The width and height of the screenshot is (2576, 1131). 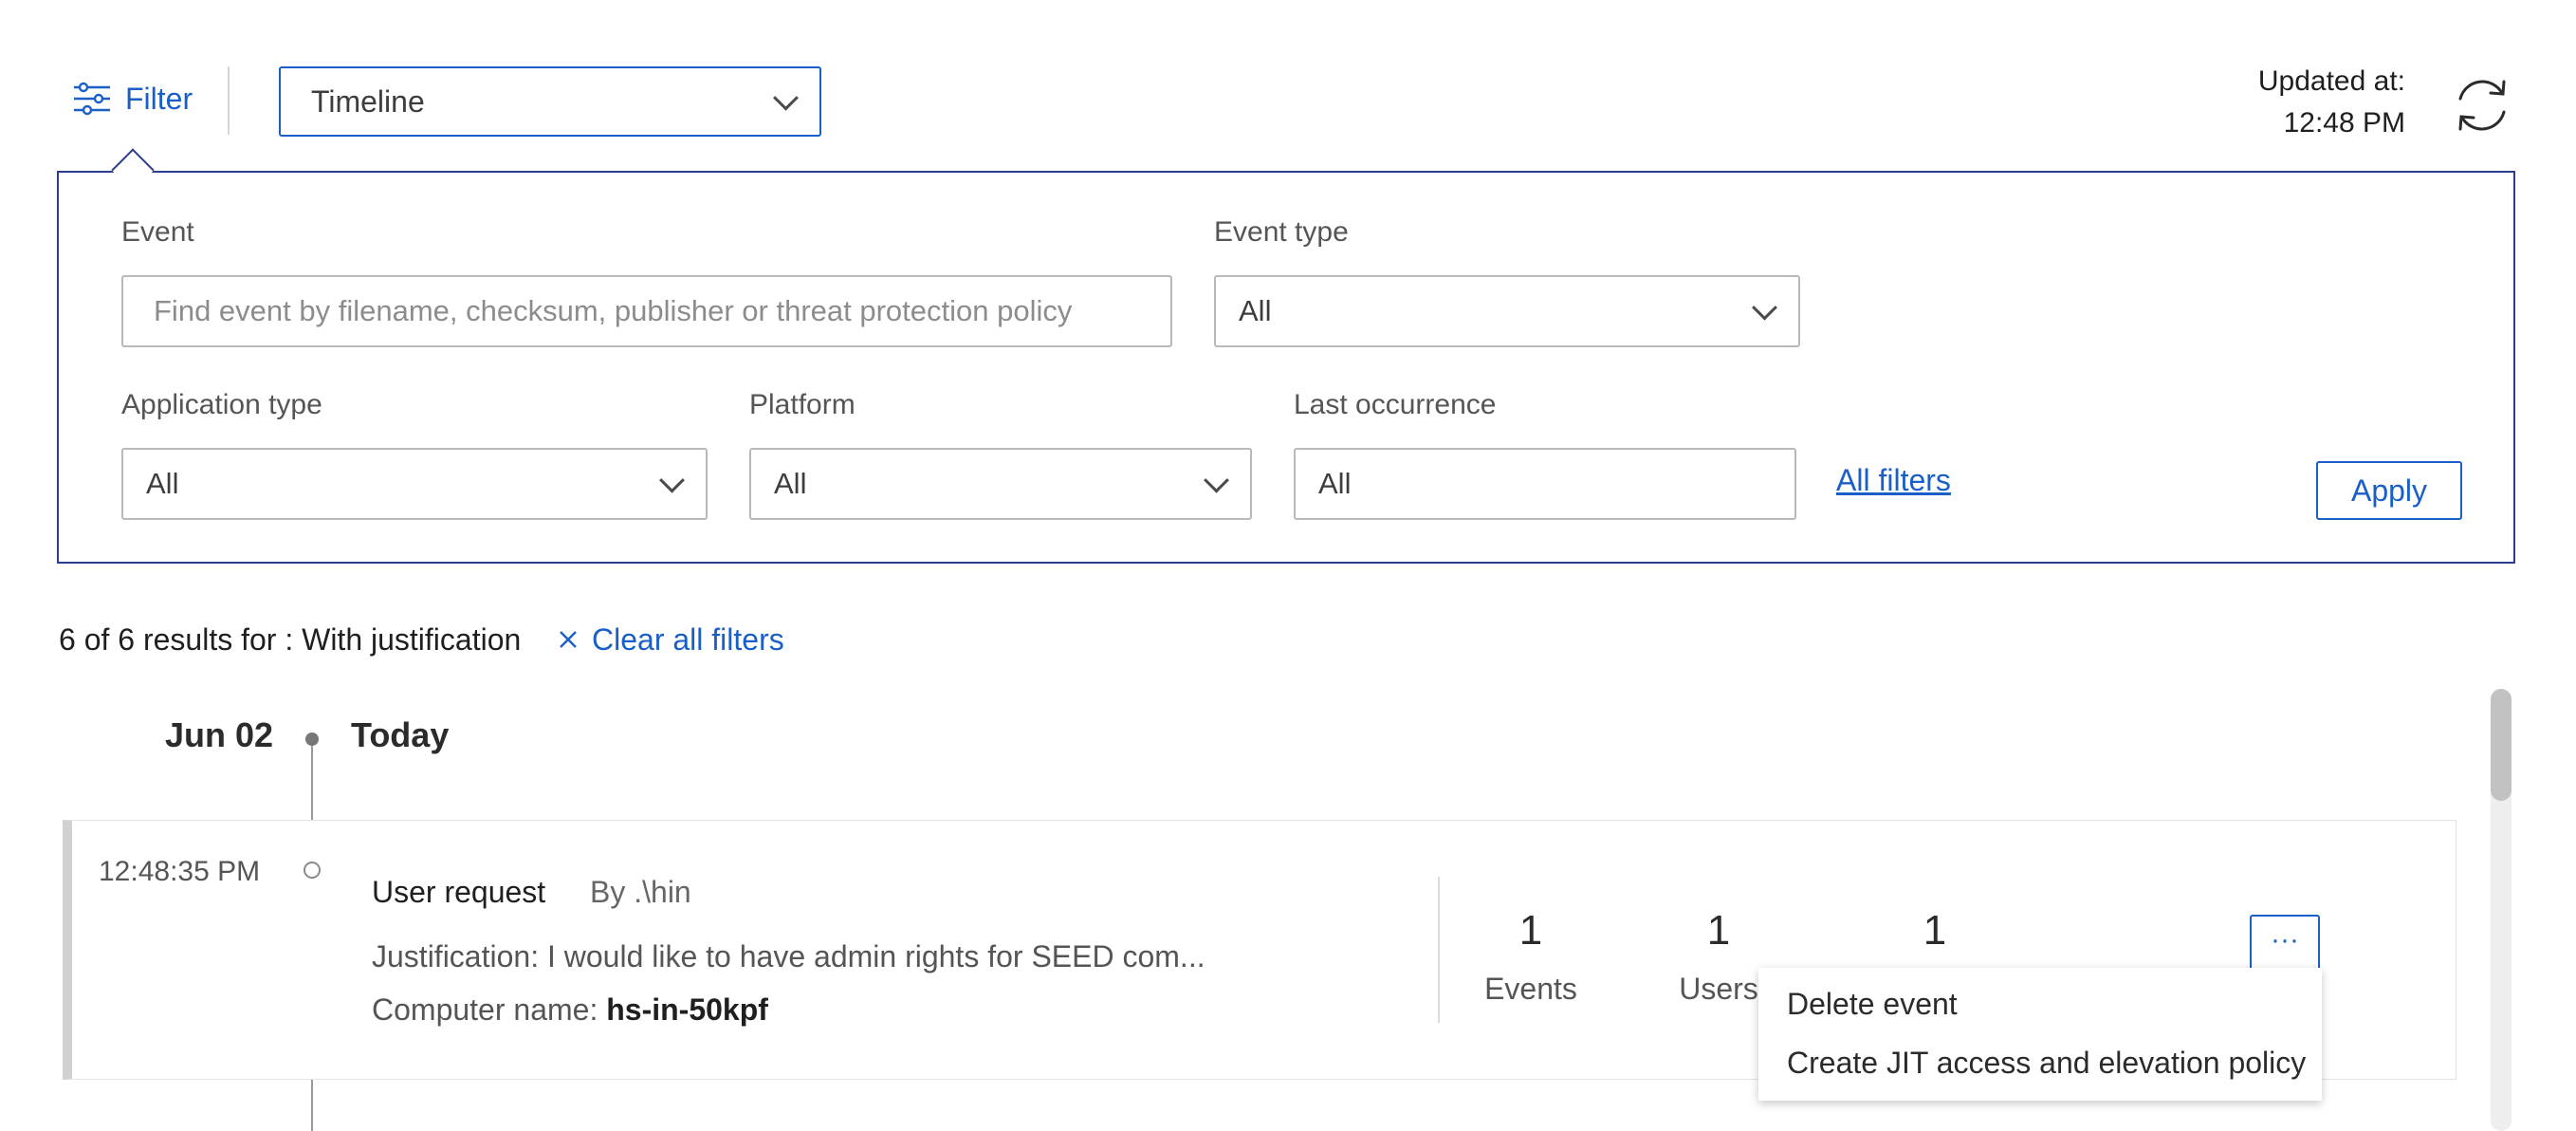 I want to click on application-type-value: All, so click(x=162, y=483).